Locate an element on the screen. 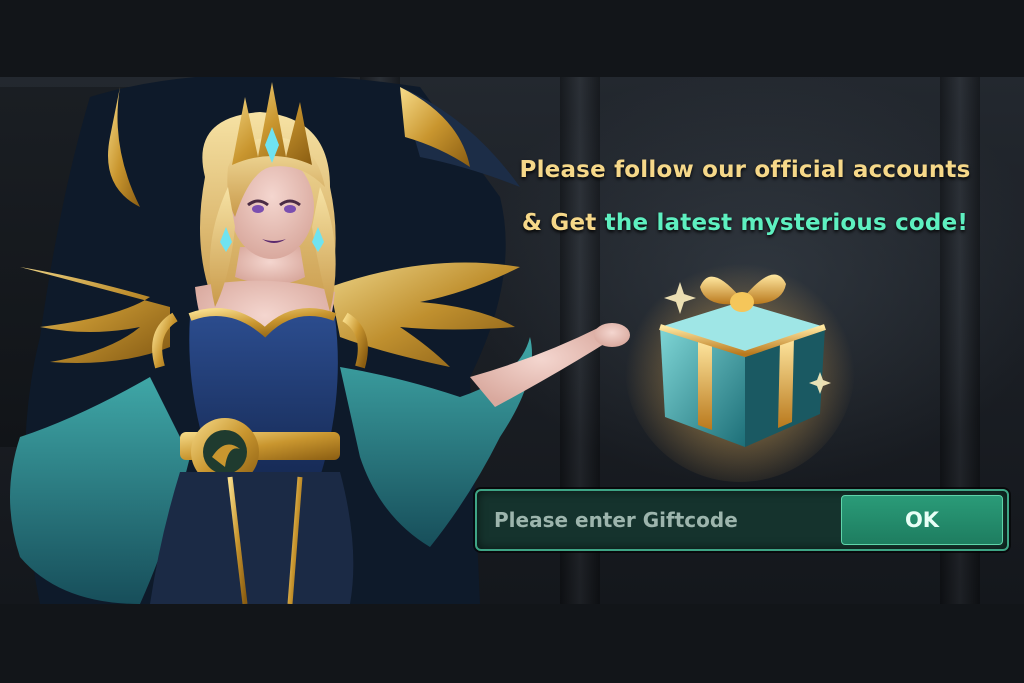  giftcode-input is located at coordinates (659, 520).